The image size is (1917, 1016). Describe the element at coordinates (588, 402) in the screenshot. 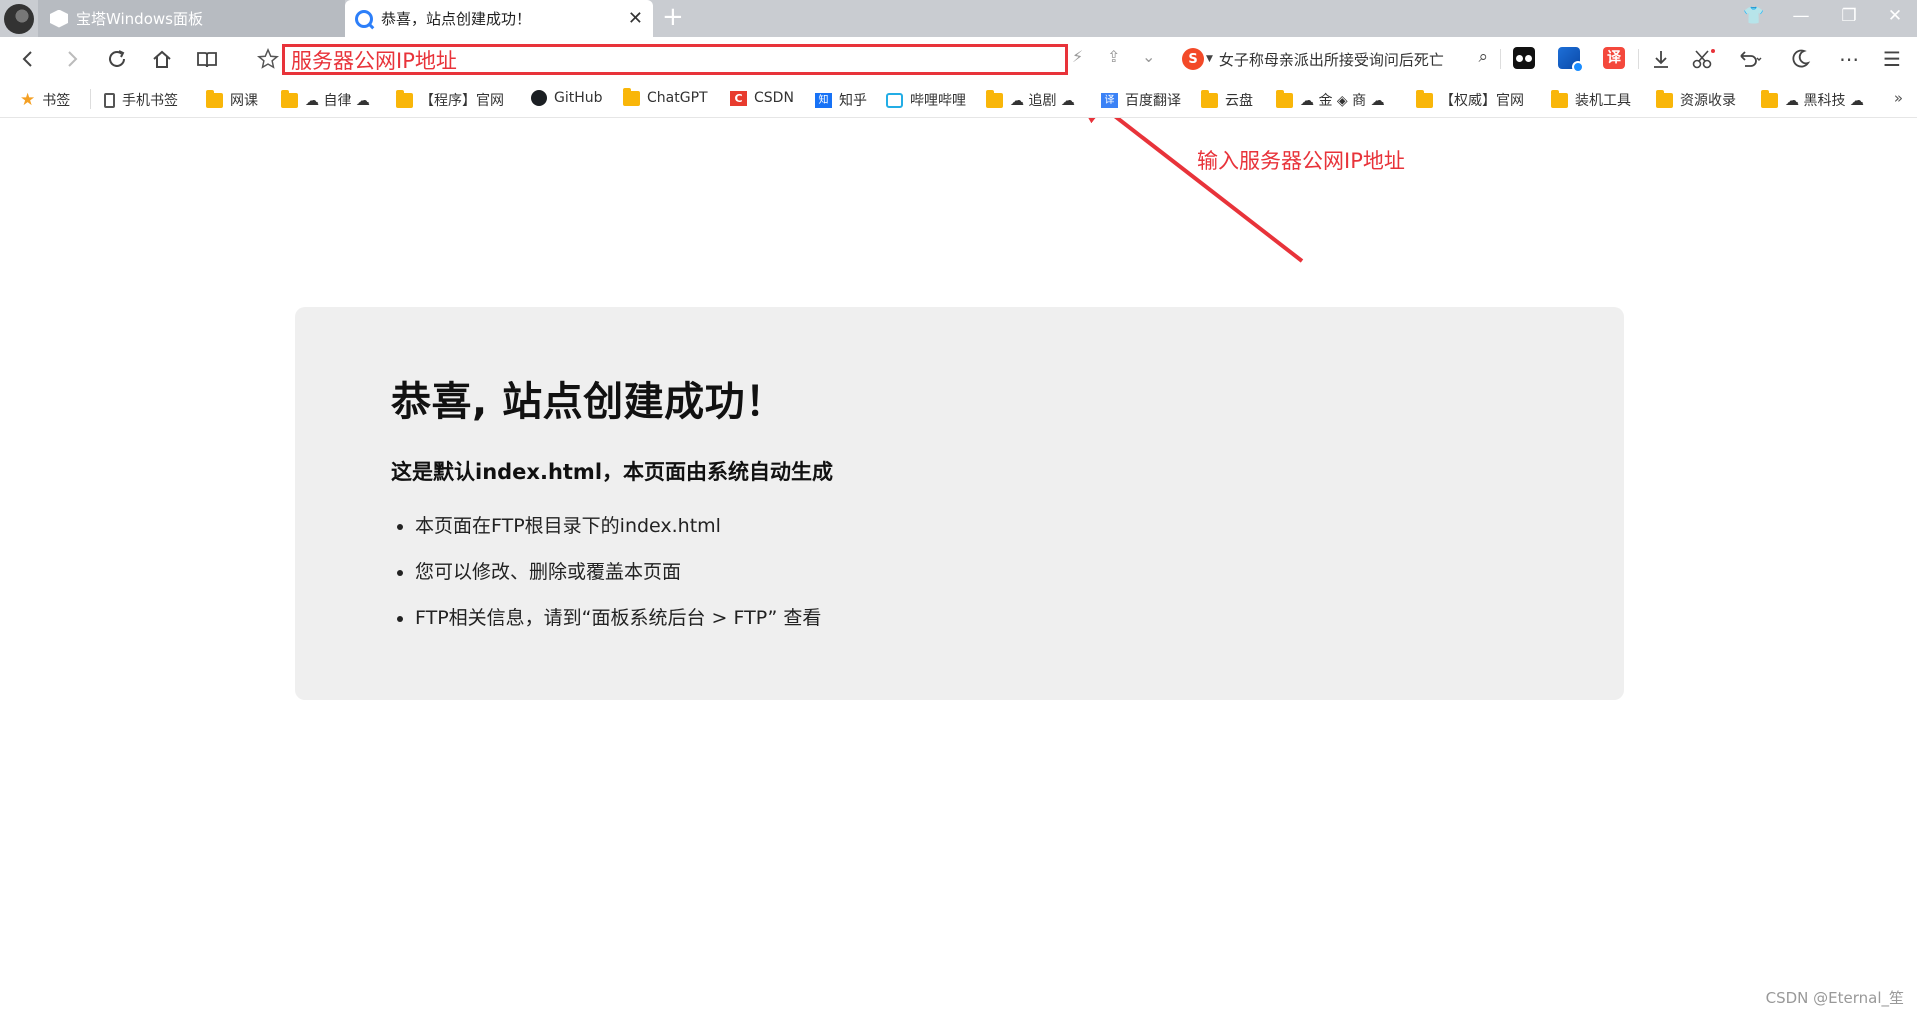

I see `page-heading: 恭喜, 站点创建成功！` at that location.